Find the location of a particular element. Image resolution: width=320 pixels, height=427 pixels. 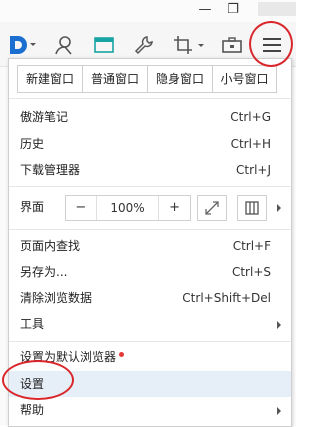

menu-item-notes: 傲游笔记 Ctrl+G is located at coordinates (150, 117).